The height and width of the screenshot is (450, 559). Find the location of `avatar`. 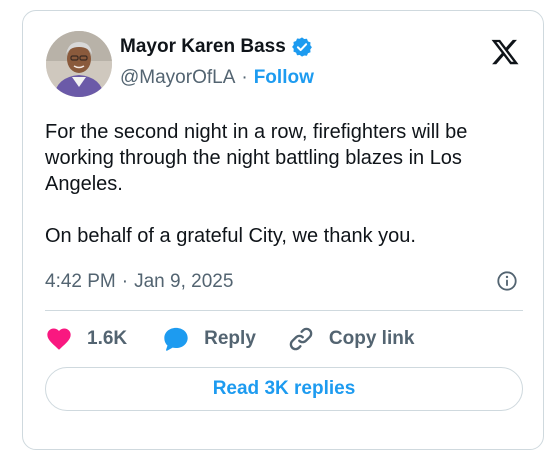

avatar is located at coordinates (79, 64).